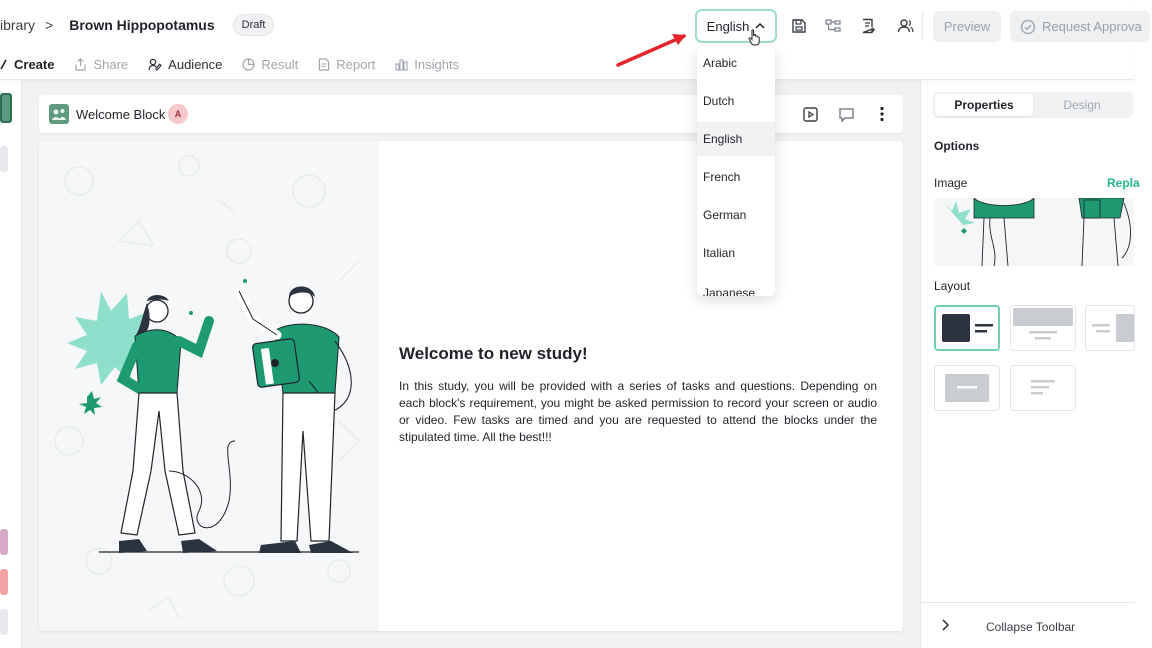 The height and width of the screenshot is (648, 1152). I want to click on collaborators-icon, so click(905, 26).